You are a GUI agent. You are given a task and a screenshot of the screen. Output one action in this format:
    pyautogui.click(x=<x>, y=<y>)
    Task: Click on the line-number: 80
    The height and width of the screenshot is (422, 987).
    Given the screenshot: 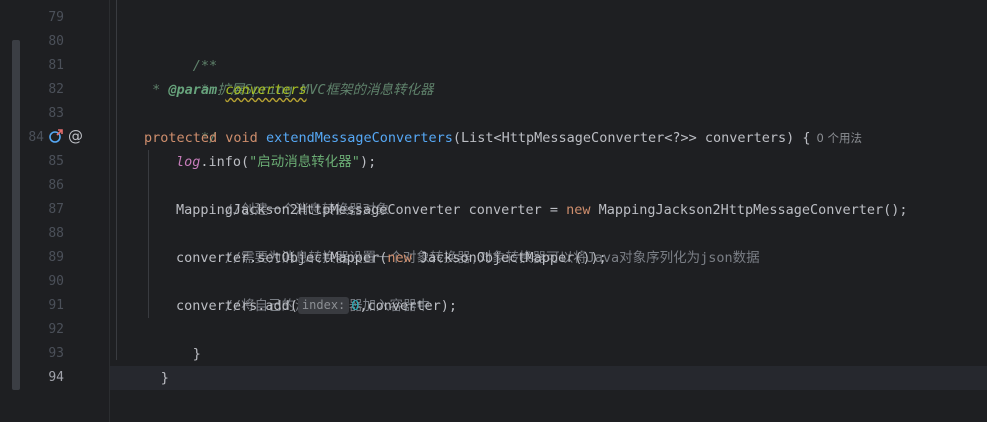 What is the action you would take?
    pyautogui.click(x=56, y=41)
    